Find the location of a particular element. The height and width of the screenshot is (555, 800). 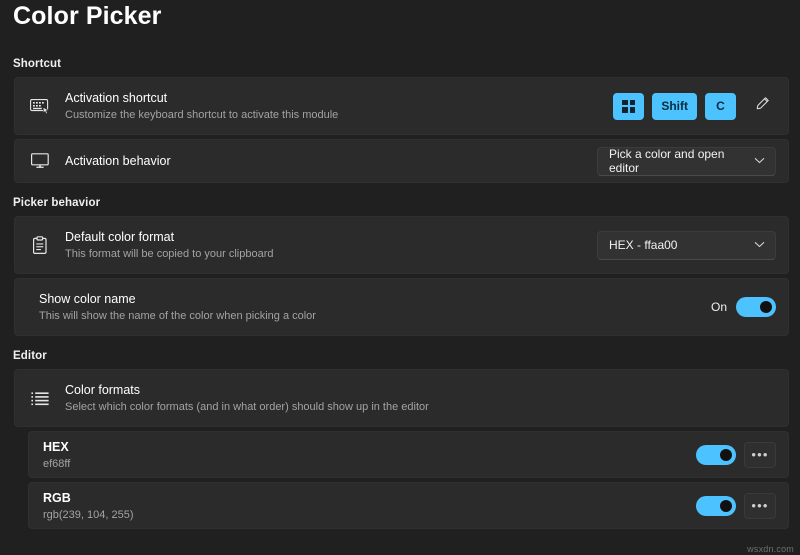

default-color-format-controls: HEX - ffaa00 is located at coordinates (686, 245).